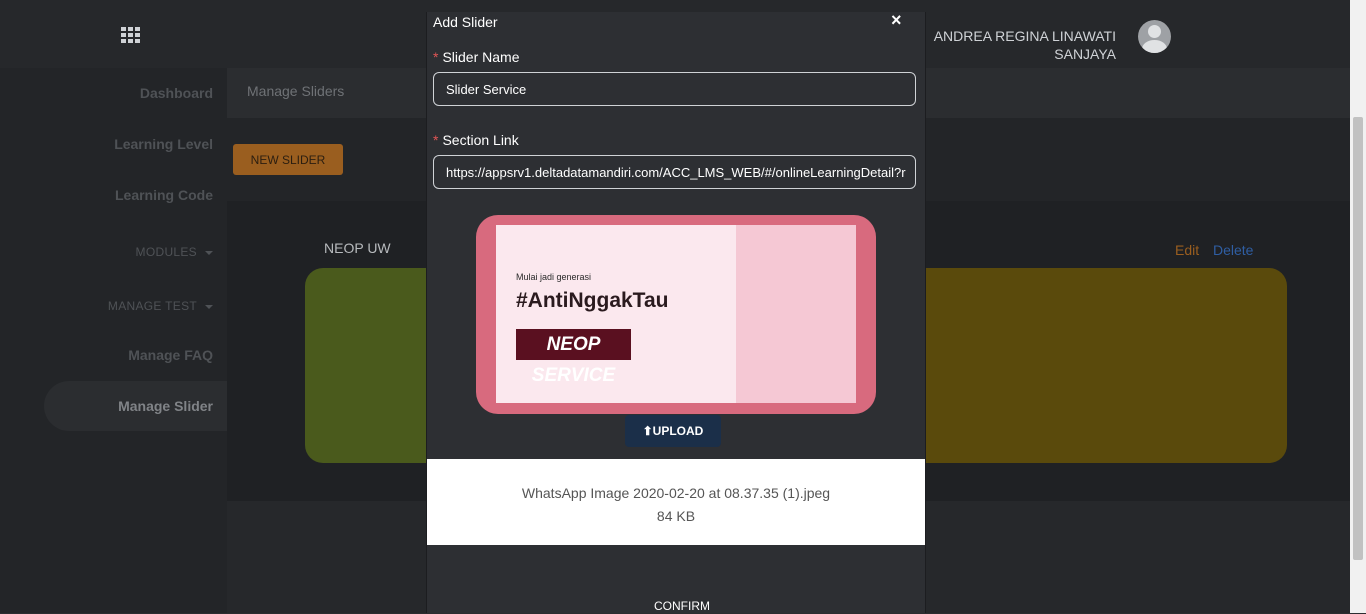 The height and width of the screenshot is (614, 1366). What do you see at coordinates (1233, 250) in the screenshot?
I see `delete-link: Delete` at bounding box center [1233, 250].